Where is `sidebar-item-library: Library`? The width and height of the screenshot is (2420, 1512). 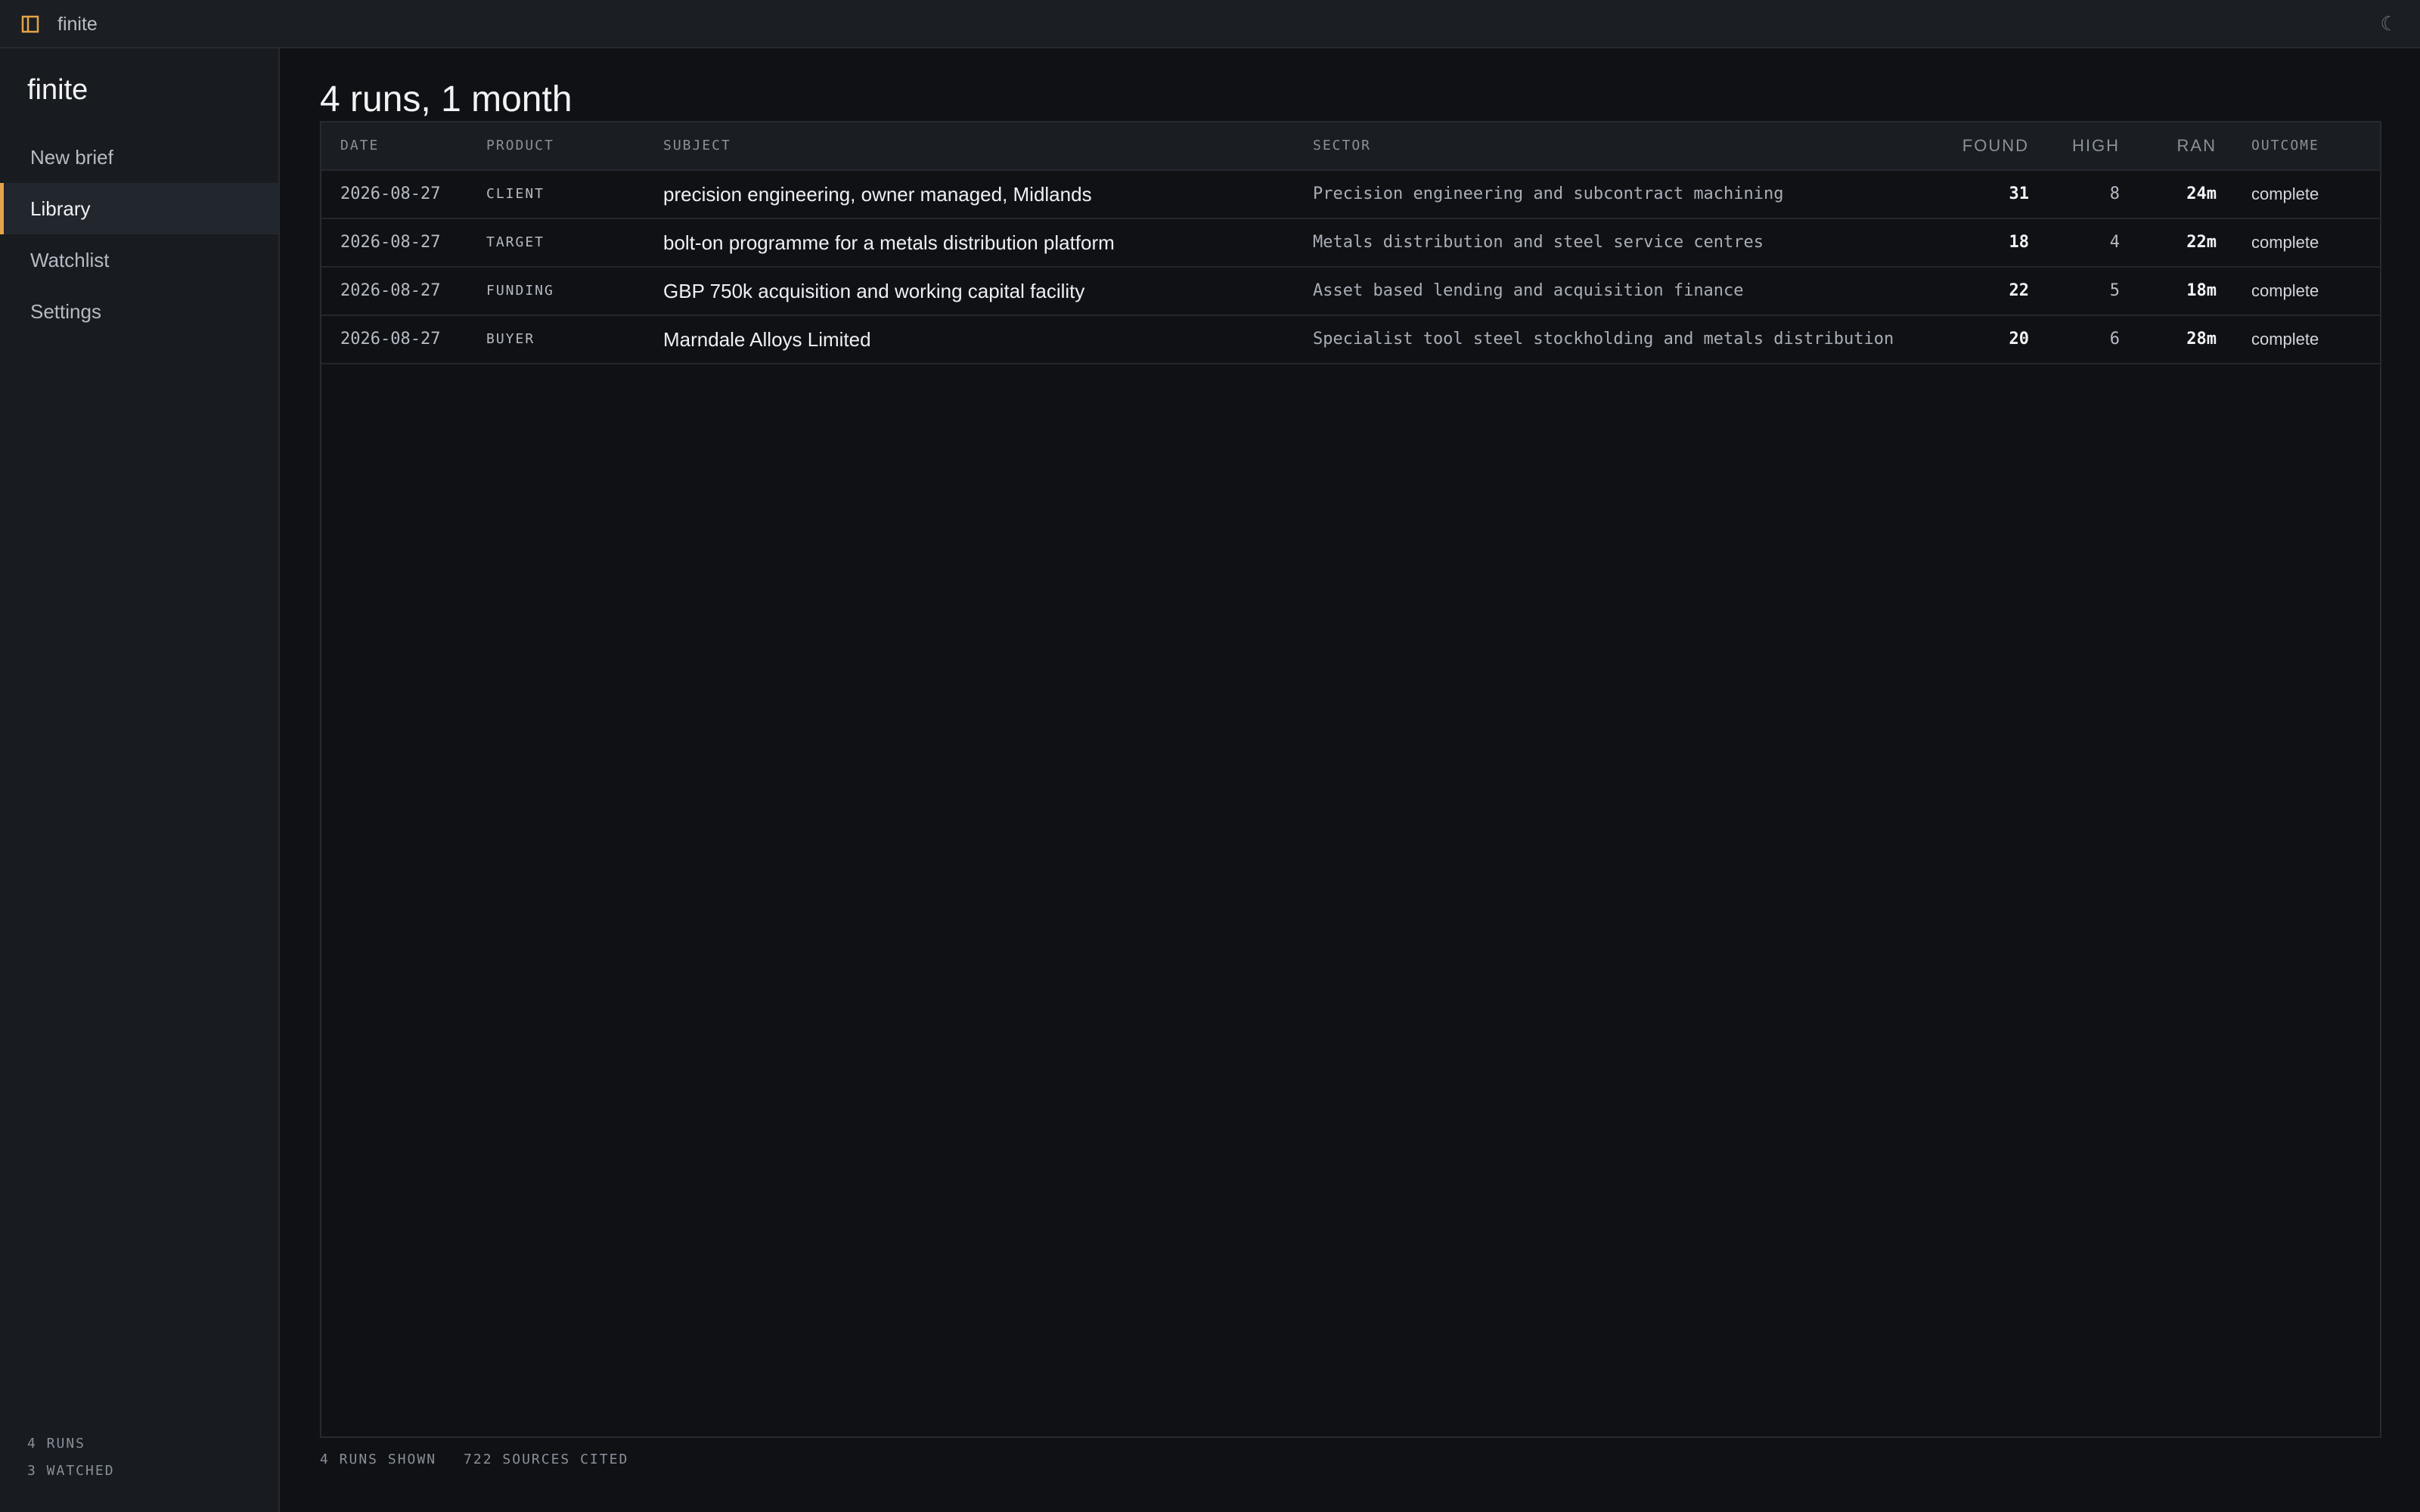 sidebar-item-library: Library is located at coordinates (139, 208).